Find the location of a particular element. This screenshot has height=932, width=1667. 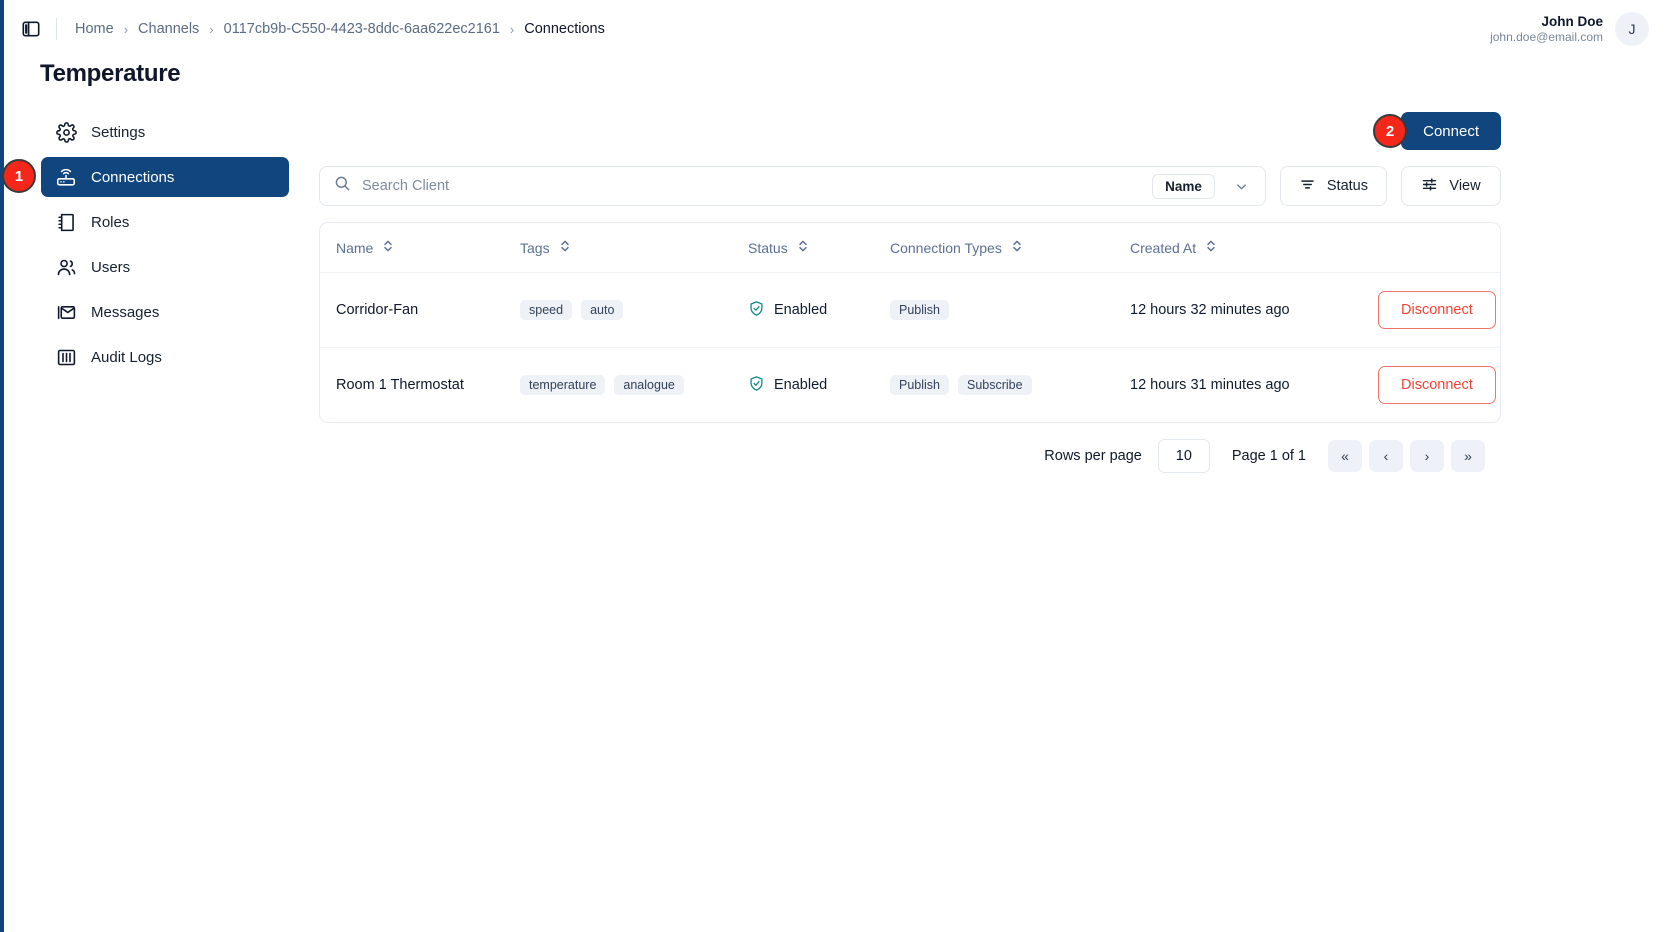

sidebar-item-label: Roles is located at coordinates (110, 222).